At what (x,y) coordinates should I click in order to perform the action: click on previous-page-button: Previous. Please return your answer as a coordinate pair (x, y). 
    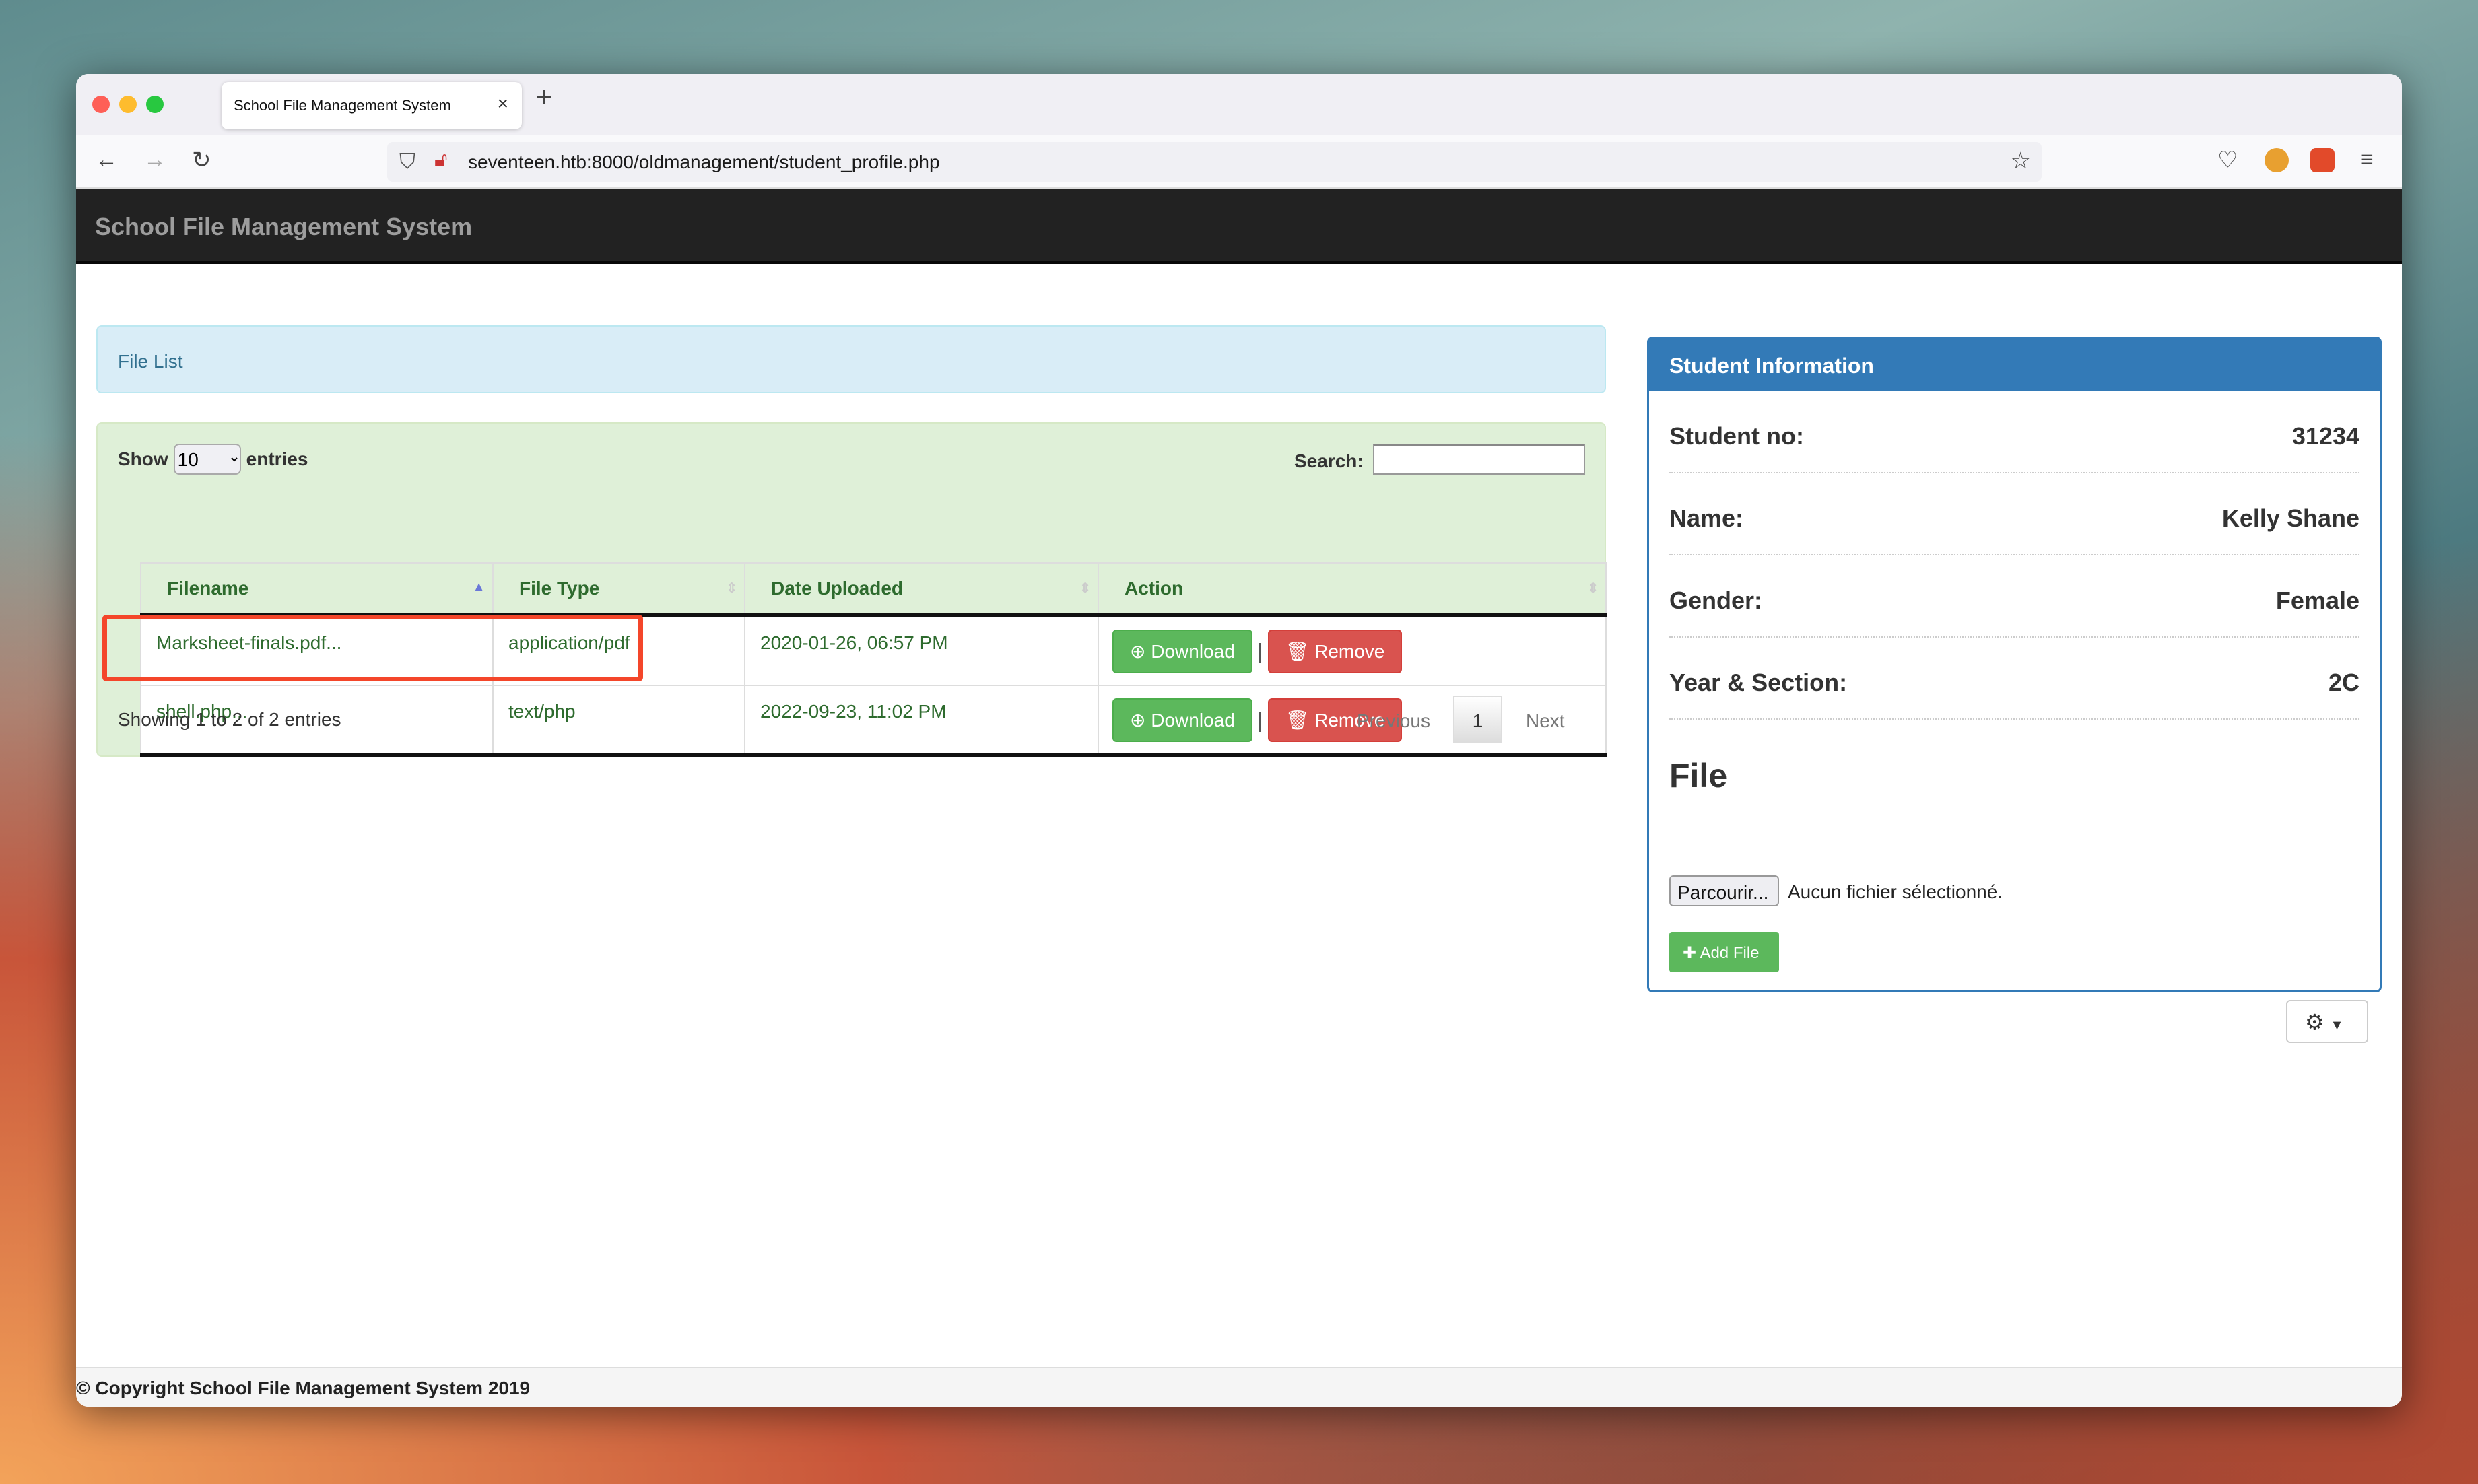
    Looking at the image, I should click on (1393, 721).